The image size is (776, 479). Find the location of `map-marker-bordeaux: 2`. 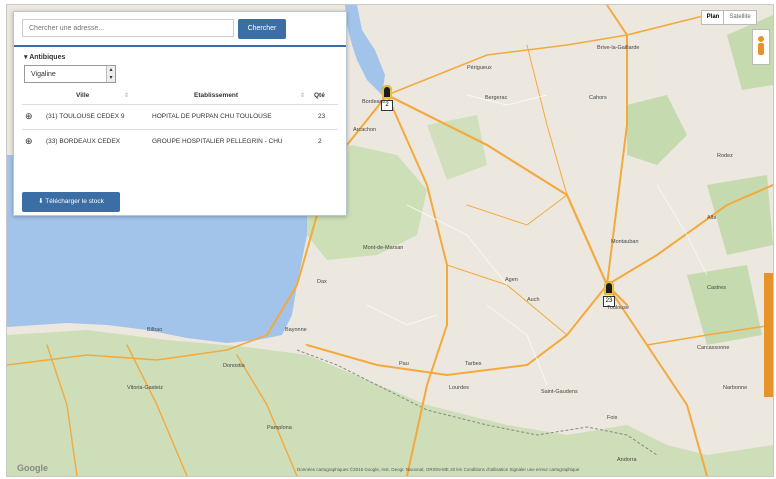

map-marker-bordeaux: 2 is located at coordinates (387, 98).